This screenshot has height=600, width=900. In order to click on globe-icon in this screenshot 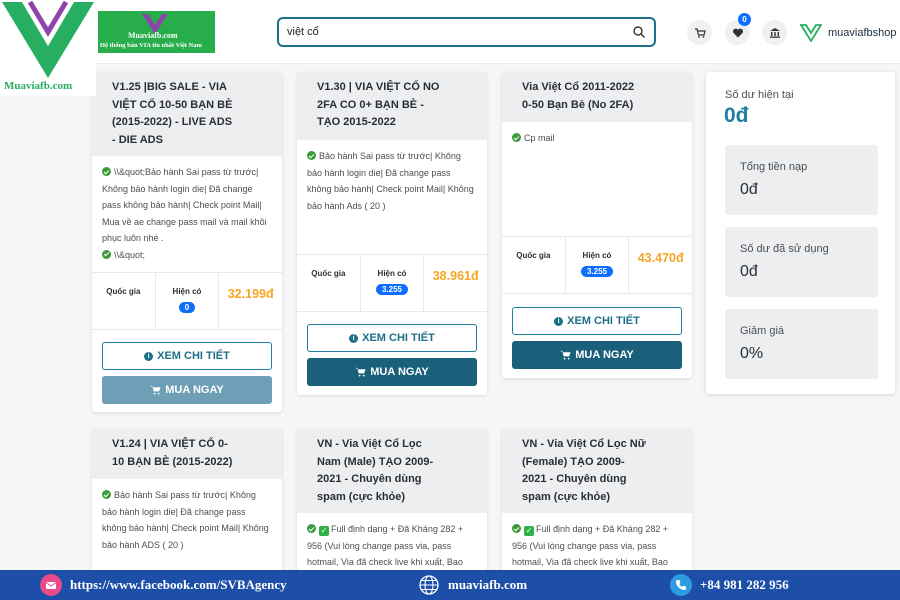, I will do `click(429, 585)`.